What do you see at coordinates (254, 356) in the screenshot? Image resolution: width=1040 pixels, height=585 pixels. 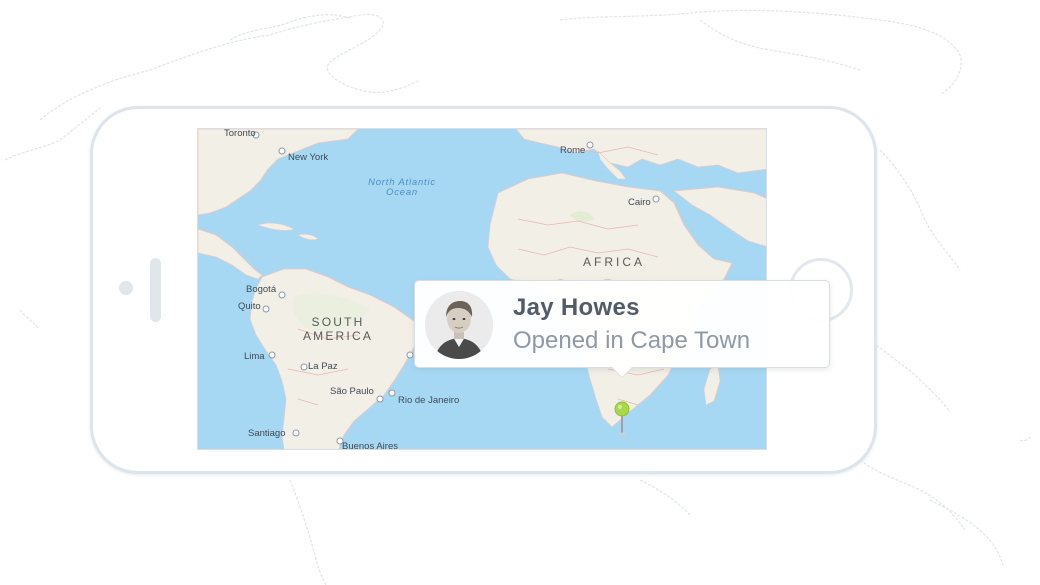 I see `city-label-lima: Lima` at bounding box center [254, 356].